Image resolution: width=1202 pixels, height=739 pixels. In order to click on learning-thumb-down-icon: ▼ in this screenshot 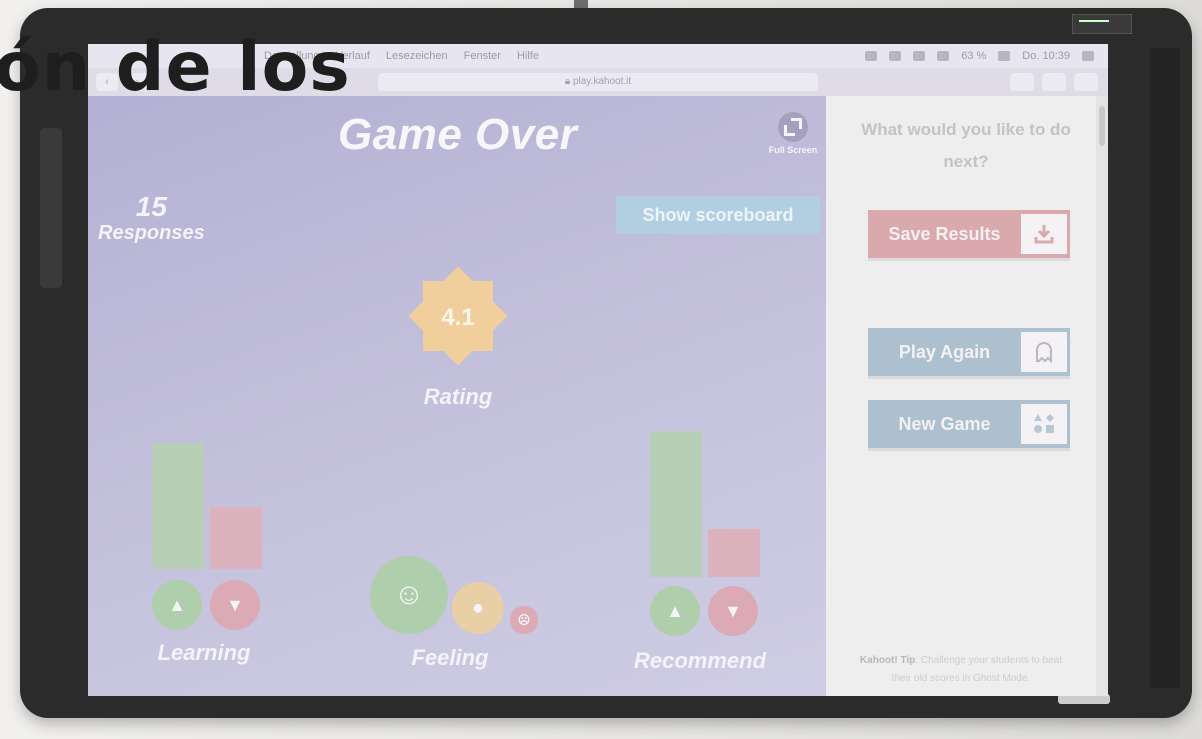, I will do `click(235, 605)`.